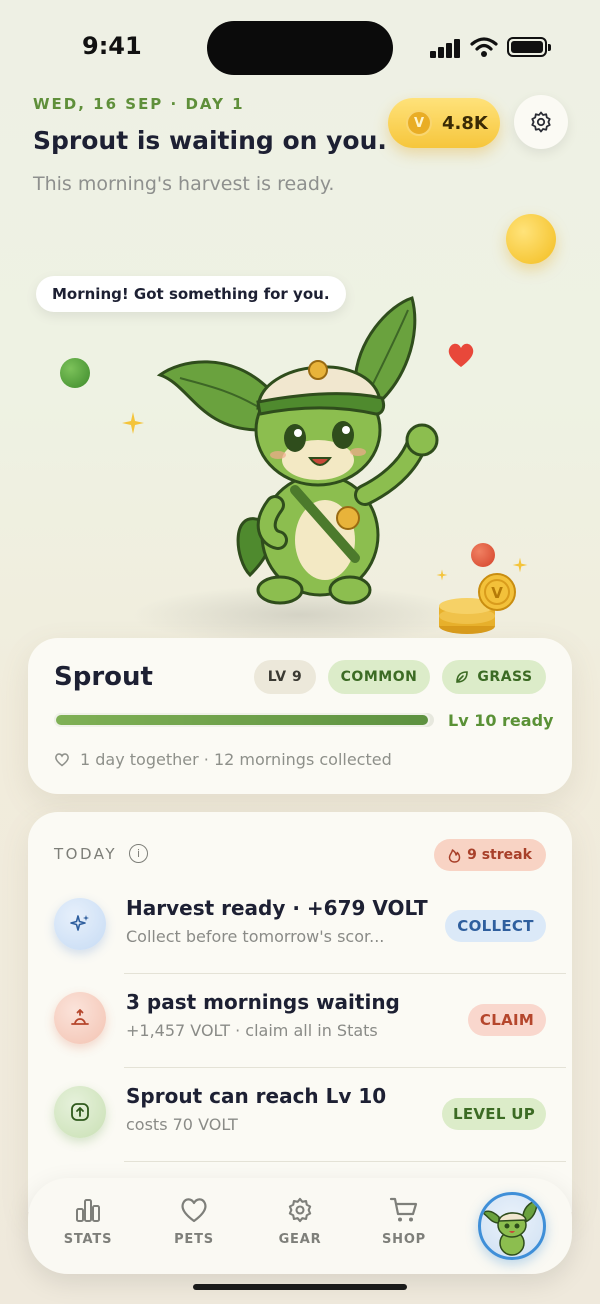 Image resolution: width=600 pixels, height=1304 pixels. Describe the element at coordinates (477, 603) in the screenshot. I see `coin-stack-illustration: V` at that location.